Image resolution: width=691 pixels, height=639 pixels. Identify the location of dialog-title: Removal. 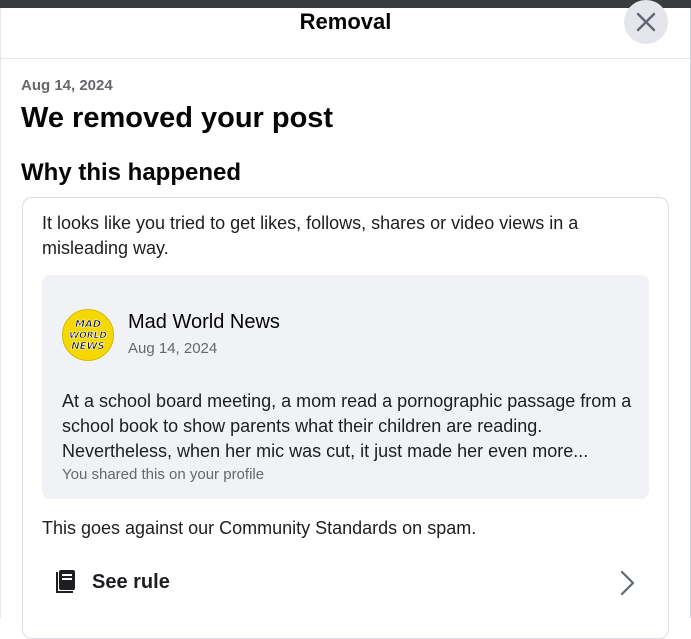
(345, 21).